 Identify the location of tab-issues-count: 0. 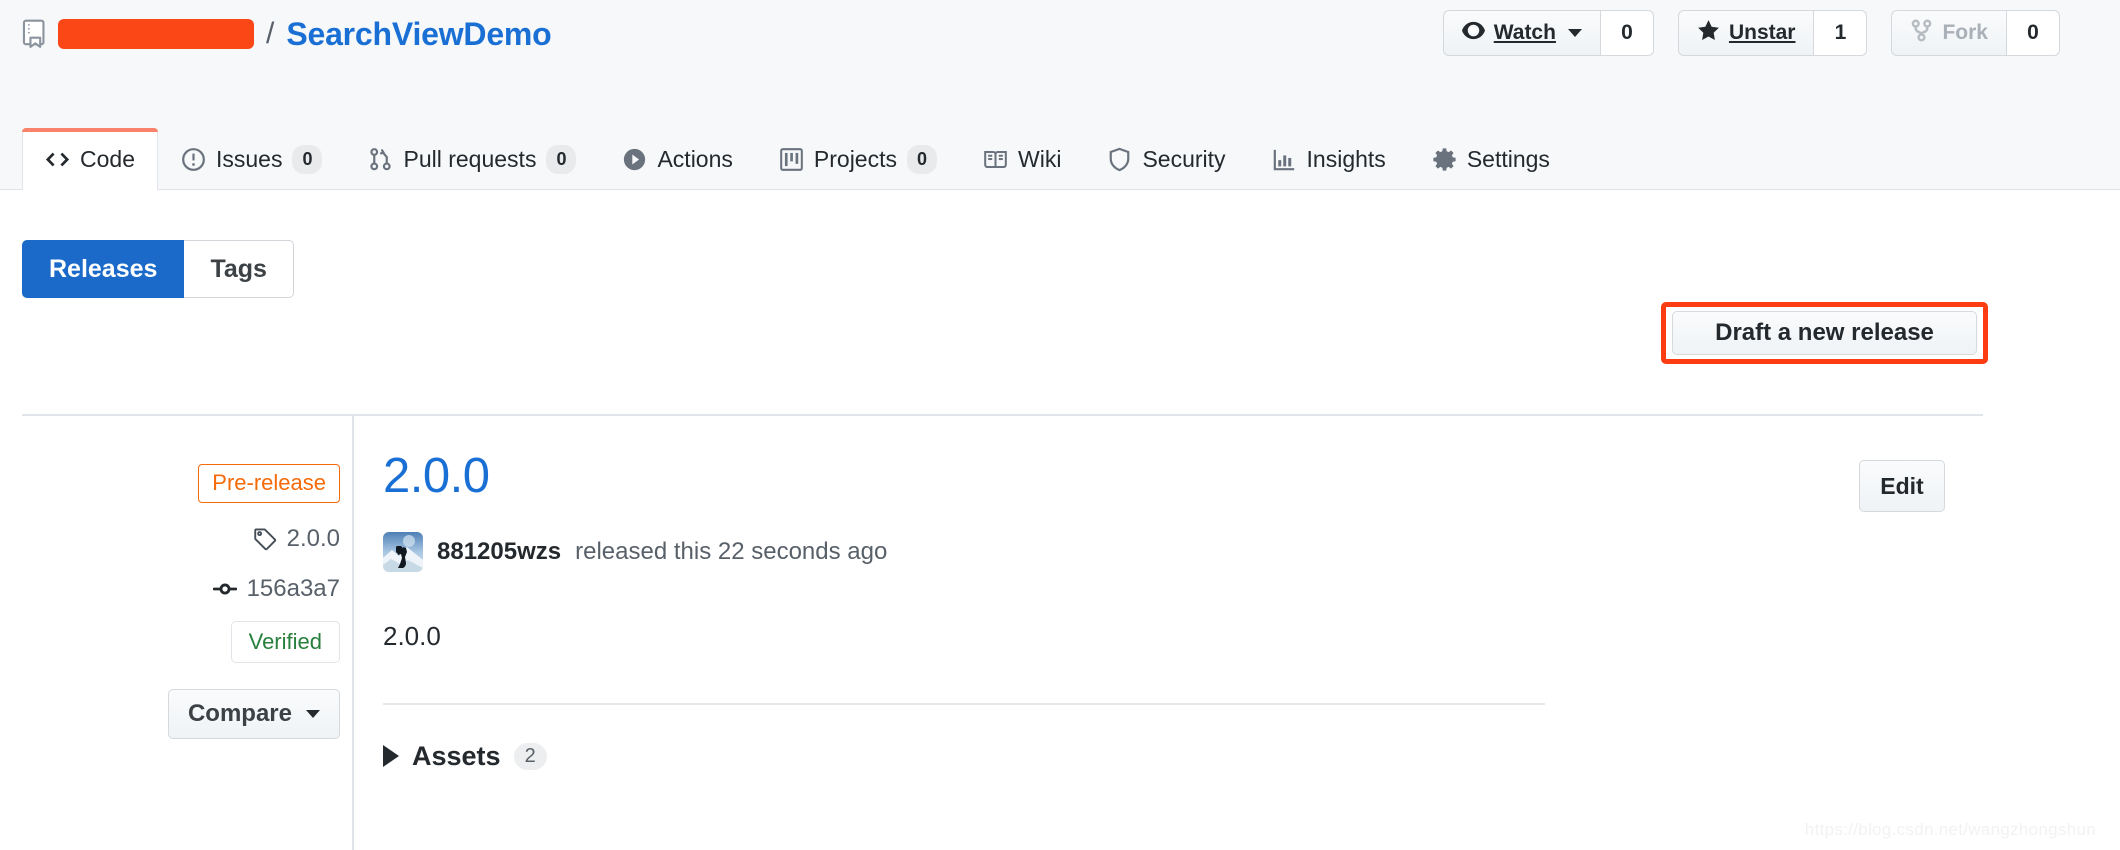
(307, 159).